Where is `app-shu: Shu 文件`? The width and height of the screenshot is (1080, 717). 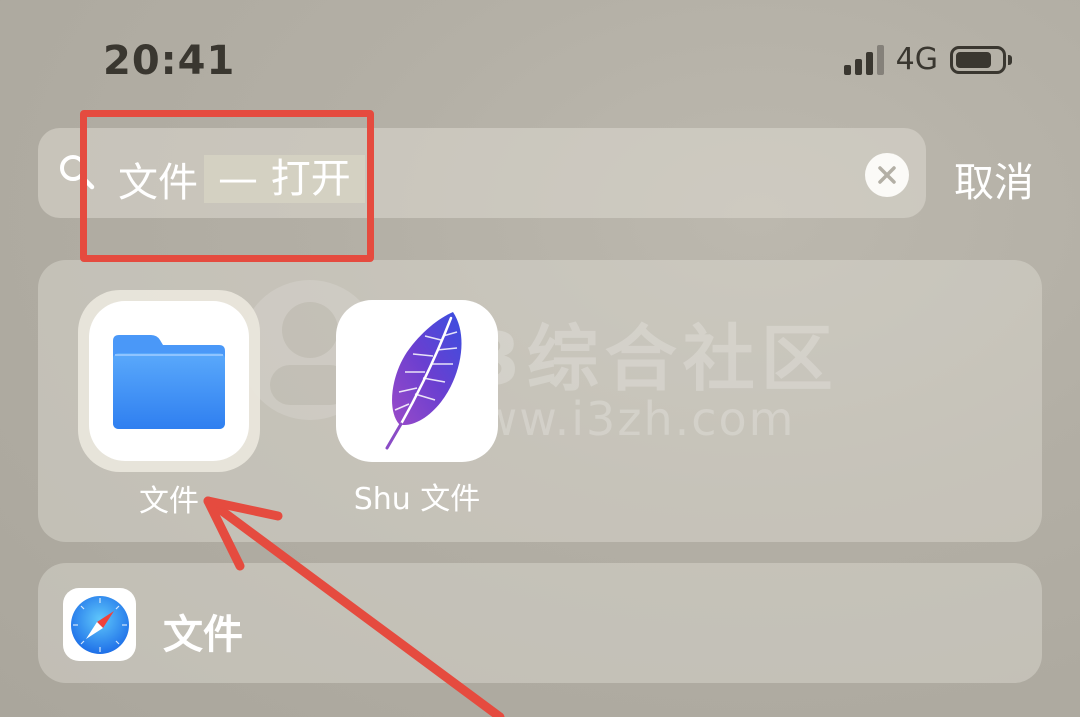 app-shu: Shu 文件 is located at coordinates (417, 408).